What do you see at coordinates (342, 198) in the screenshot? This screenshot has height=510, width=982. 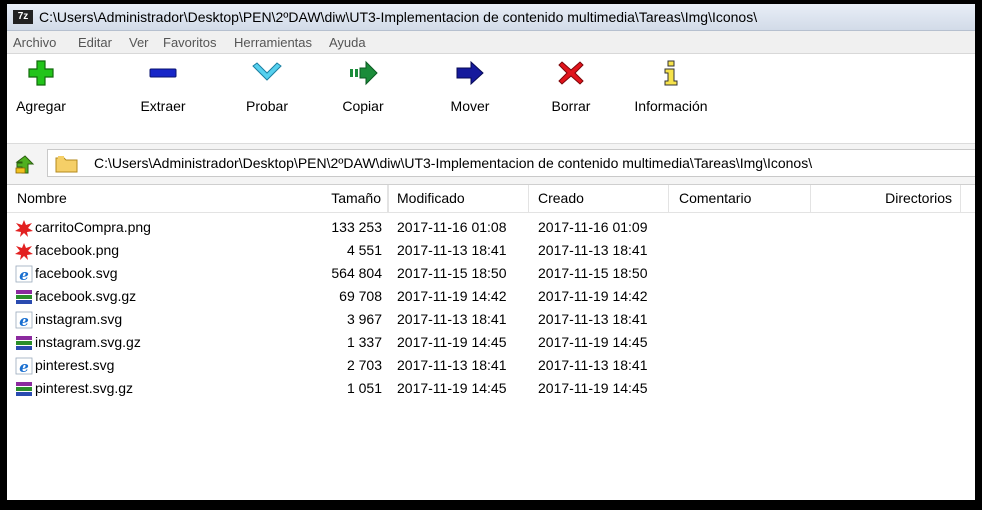 I see `column-header-size: Tamaño` at bounding box center [342, 198].